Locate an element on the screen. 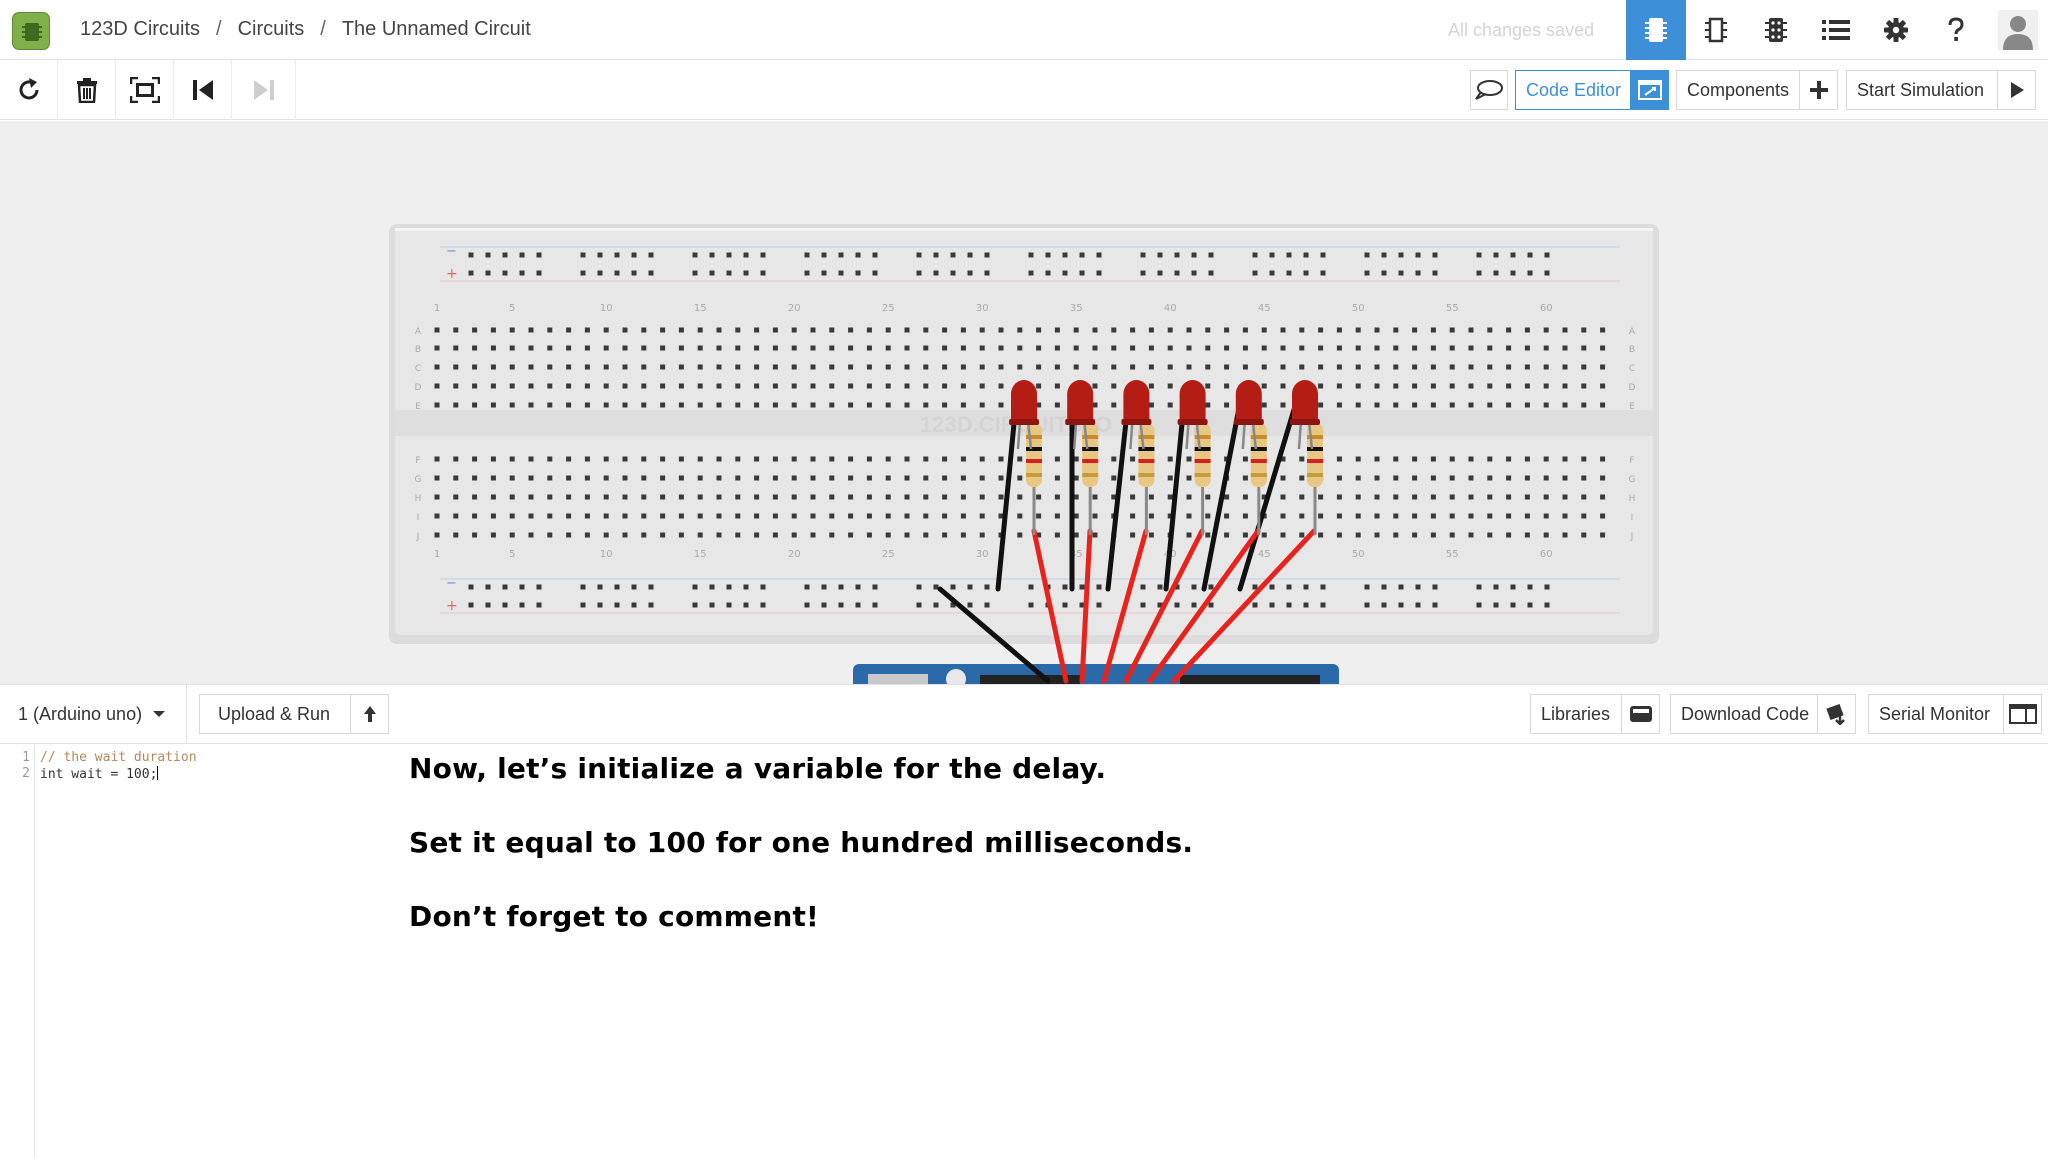 The height and width of the screenshot is (1158, 2048). rail-plus-top: + is located at coordinates (452, 274).